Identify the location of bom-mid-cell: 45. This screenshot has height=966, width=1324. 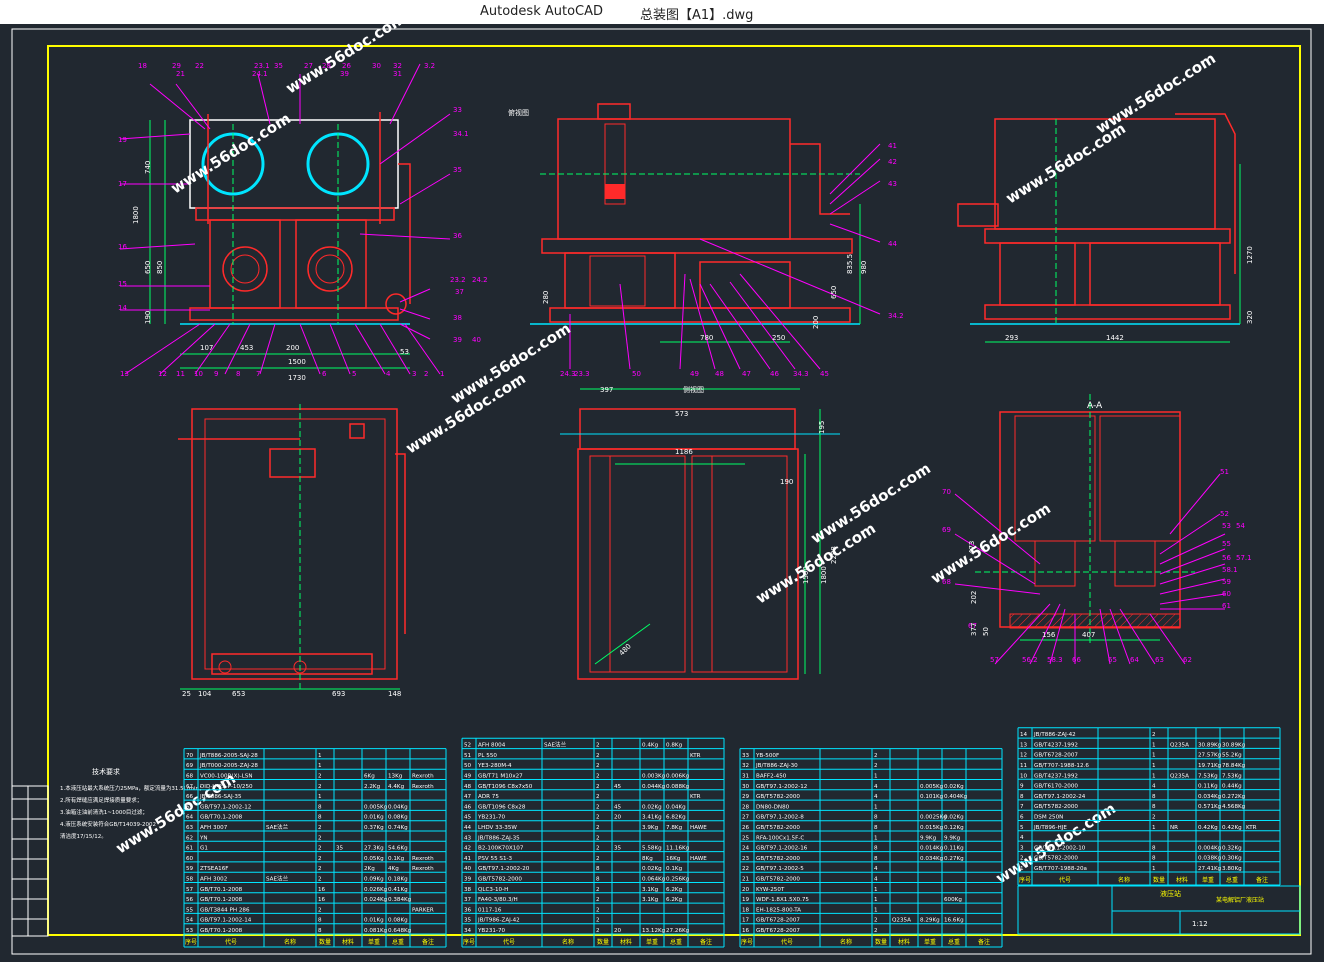
(618, 787).